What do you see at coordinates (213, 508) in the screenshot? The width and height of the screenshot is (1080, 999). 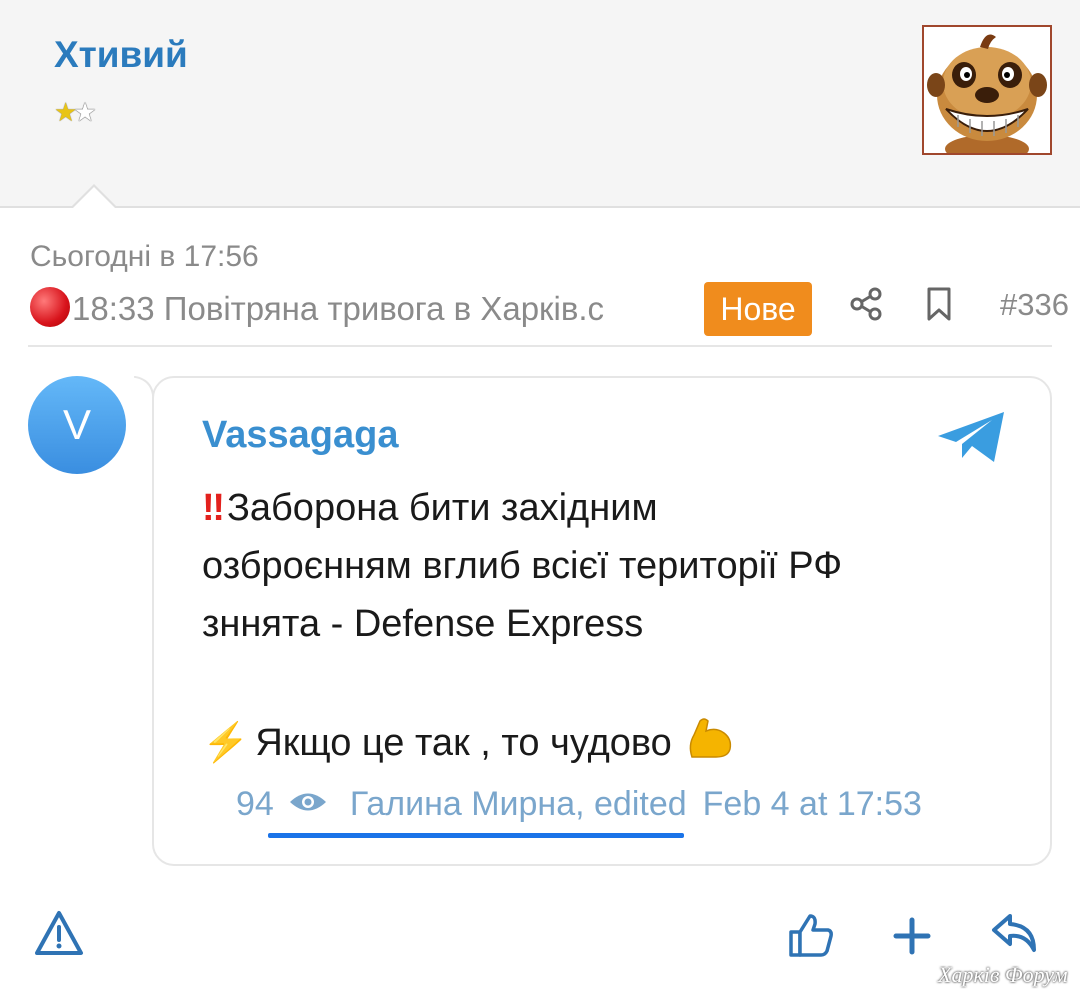 I see `double-exclamation-icon: ‼` at bounding box center [213, 508].